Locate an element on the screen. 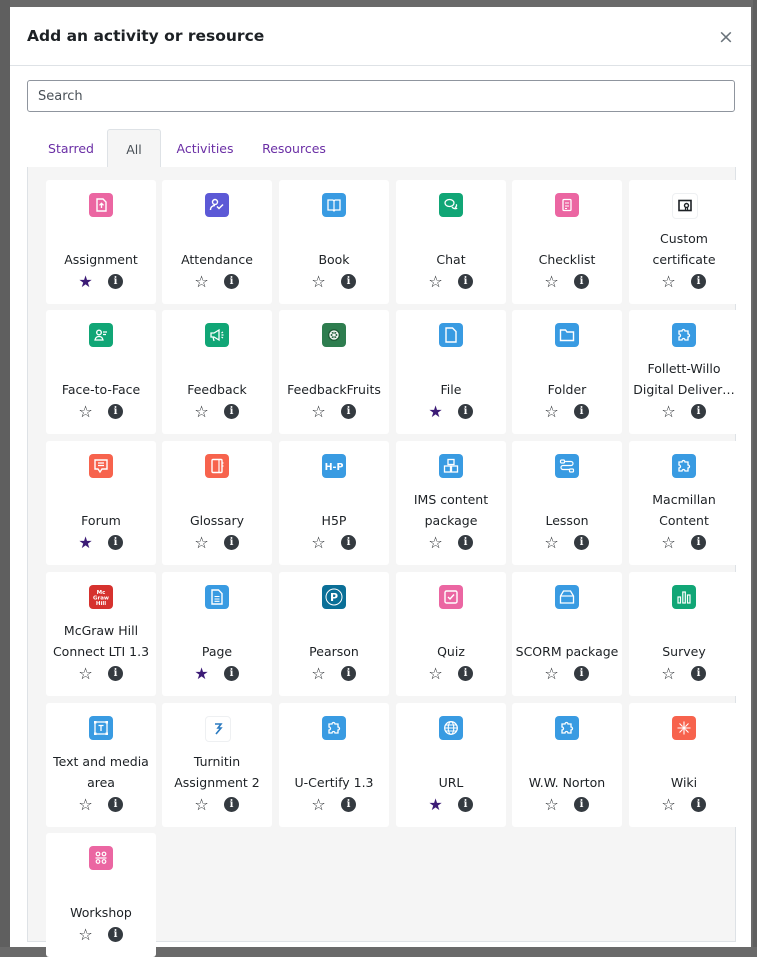 The width and height of the screenshot is (757, 957). activity-tile-ims-content-package: IMS content package ☆ i is located at coordinates (451, 503).